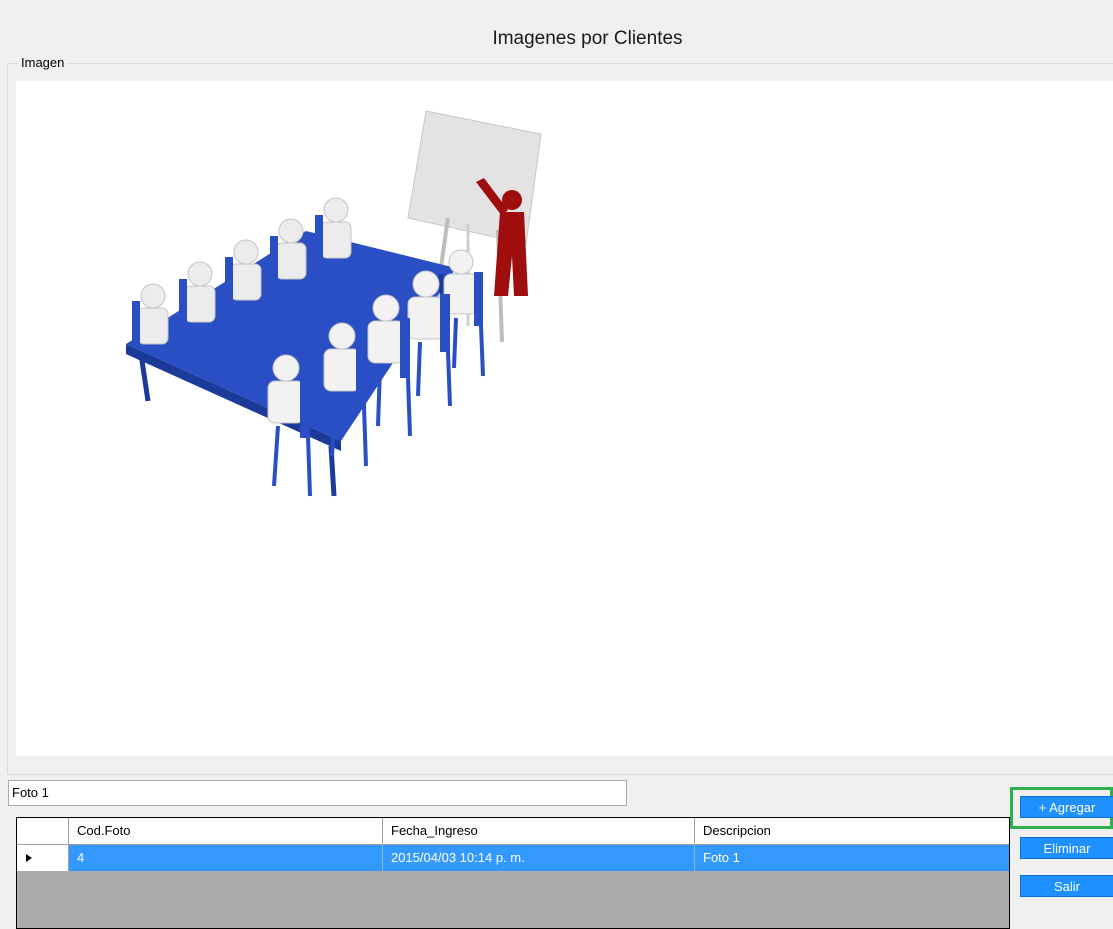 The height and width of the screenshot is (929, 1113). I want to click on grid-header: Cod.Foto Fecha_Ingreso Descripcion, so click(513, 831).